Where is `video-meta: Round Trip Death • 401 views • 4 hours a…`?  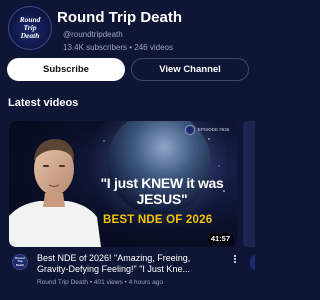
video-meta: Round Trip Death • 401 views • 4 hours a… is located at coordinates (100, 282).